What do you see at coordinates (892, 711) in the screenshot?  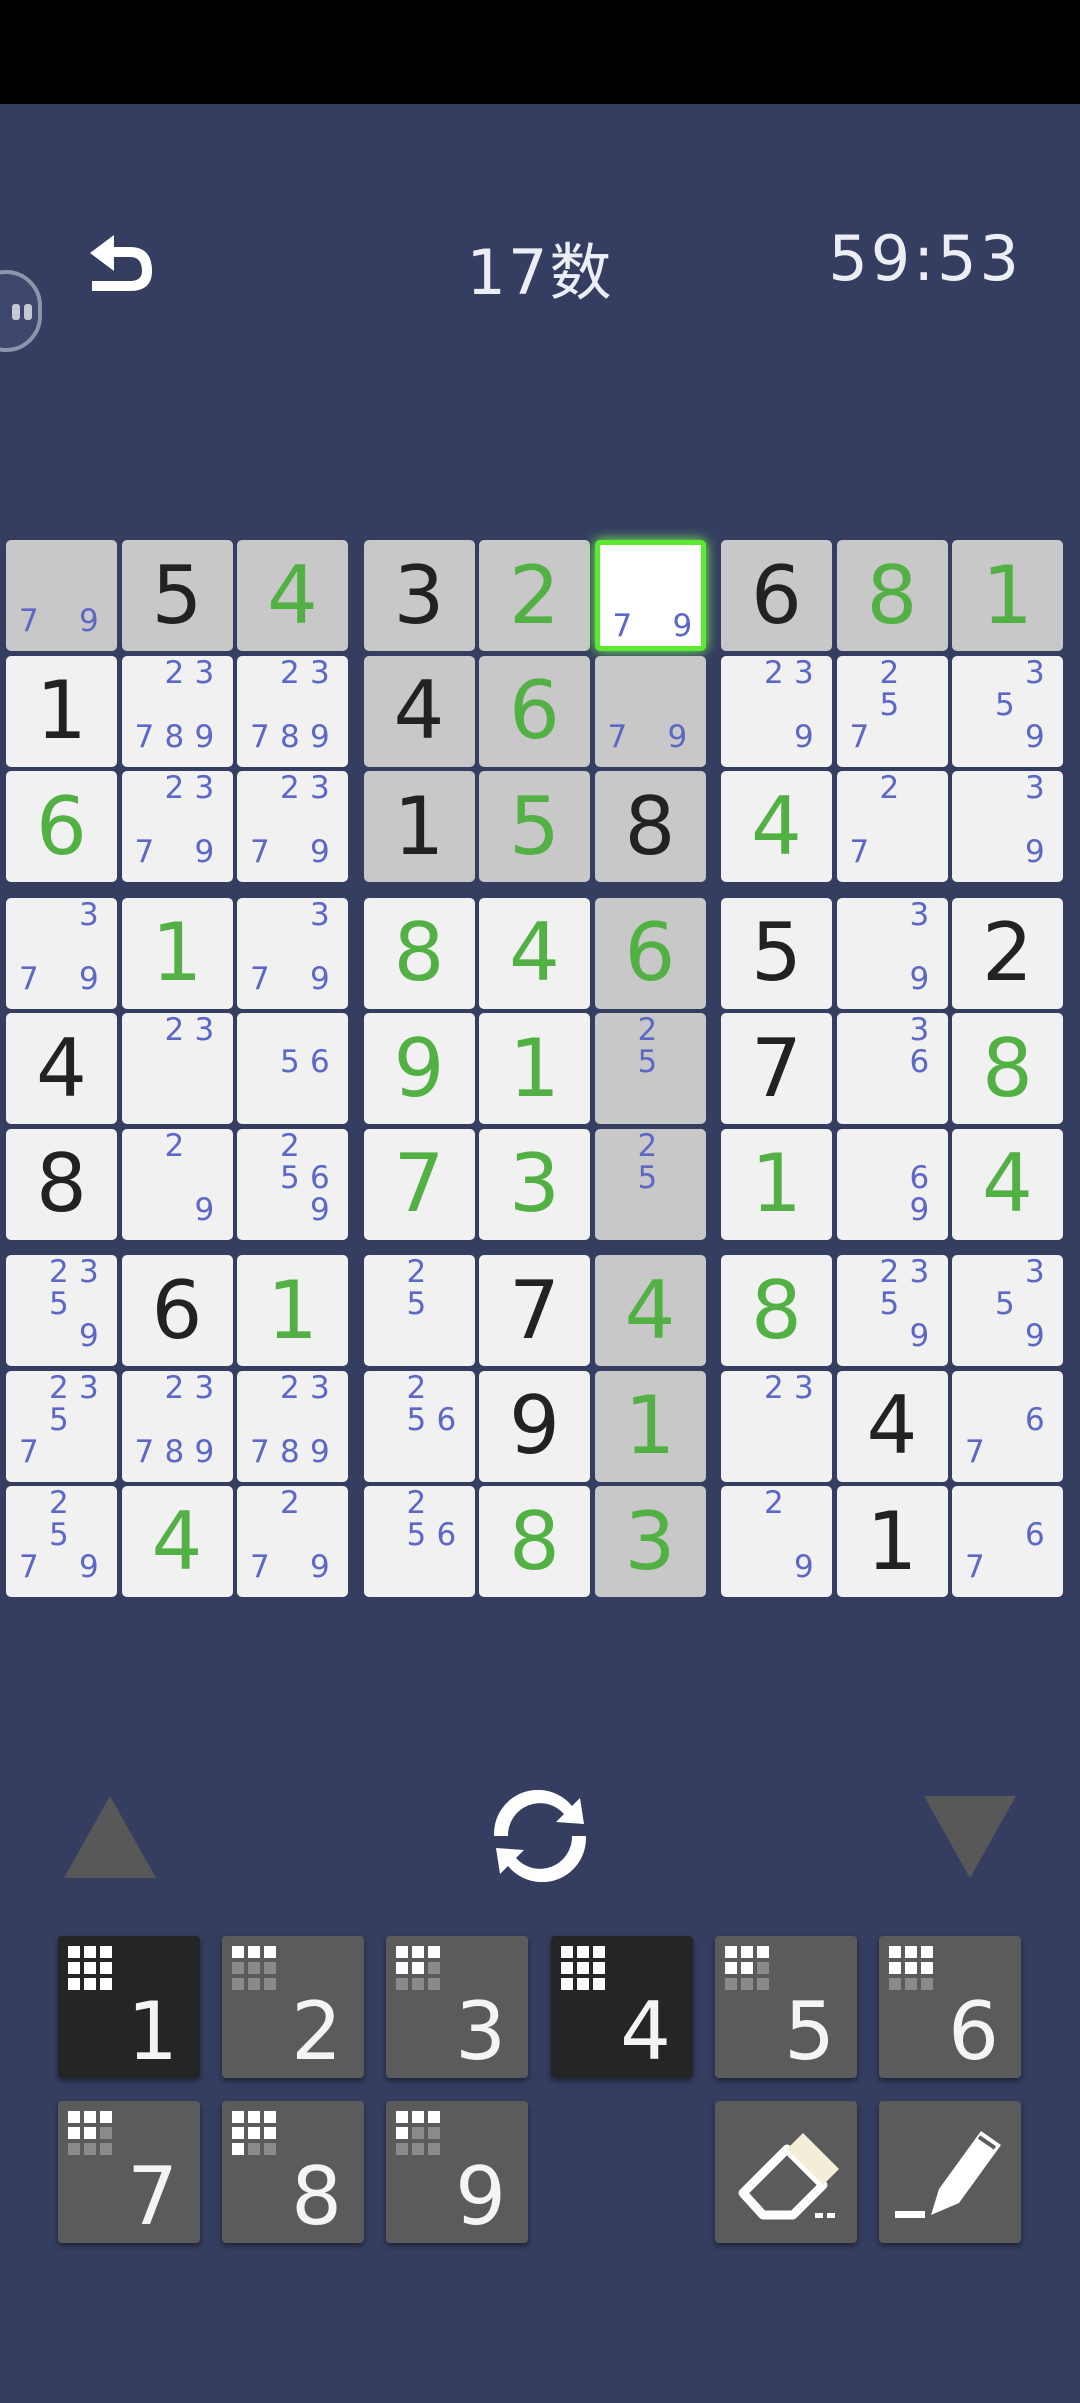 I see `cell-r2c8: 257` at bounding box center [892, 711].